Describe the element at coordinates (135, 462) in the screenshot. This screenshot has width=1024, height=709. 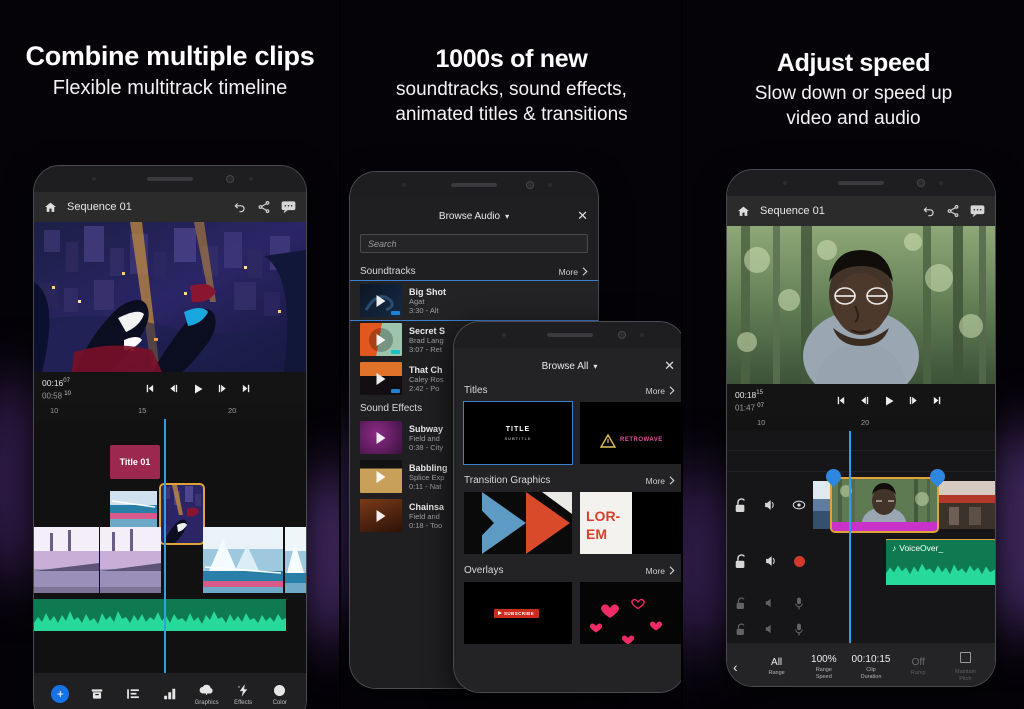
I see `title-clip: Title 01` at that location.